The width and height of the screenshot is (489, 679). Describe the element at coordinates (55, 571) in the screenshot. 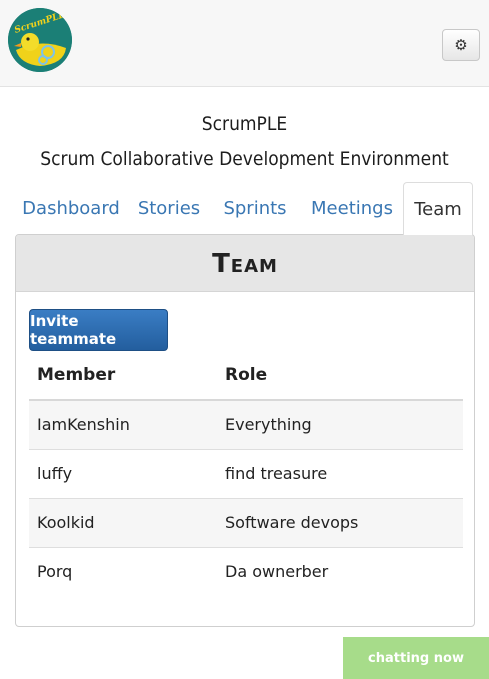

I see `member-name: Porq` at that location.